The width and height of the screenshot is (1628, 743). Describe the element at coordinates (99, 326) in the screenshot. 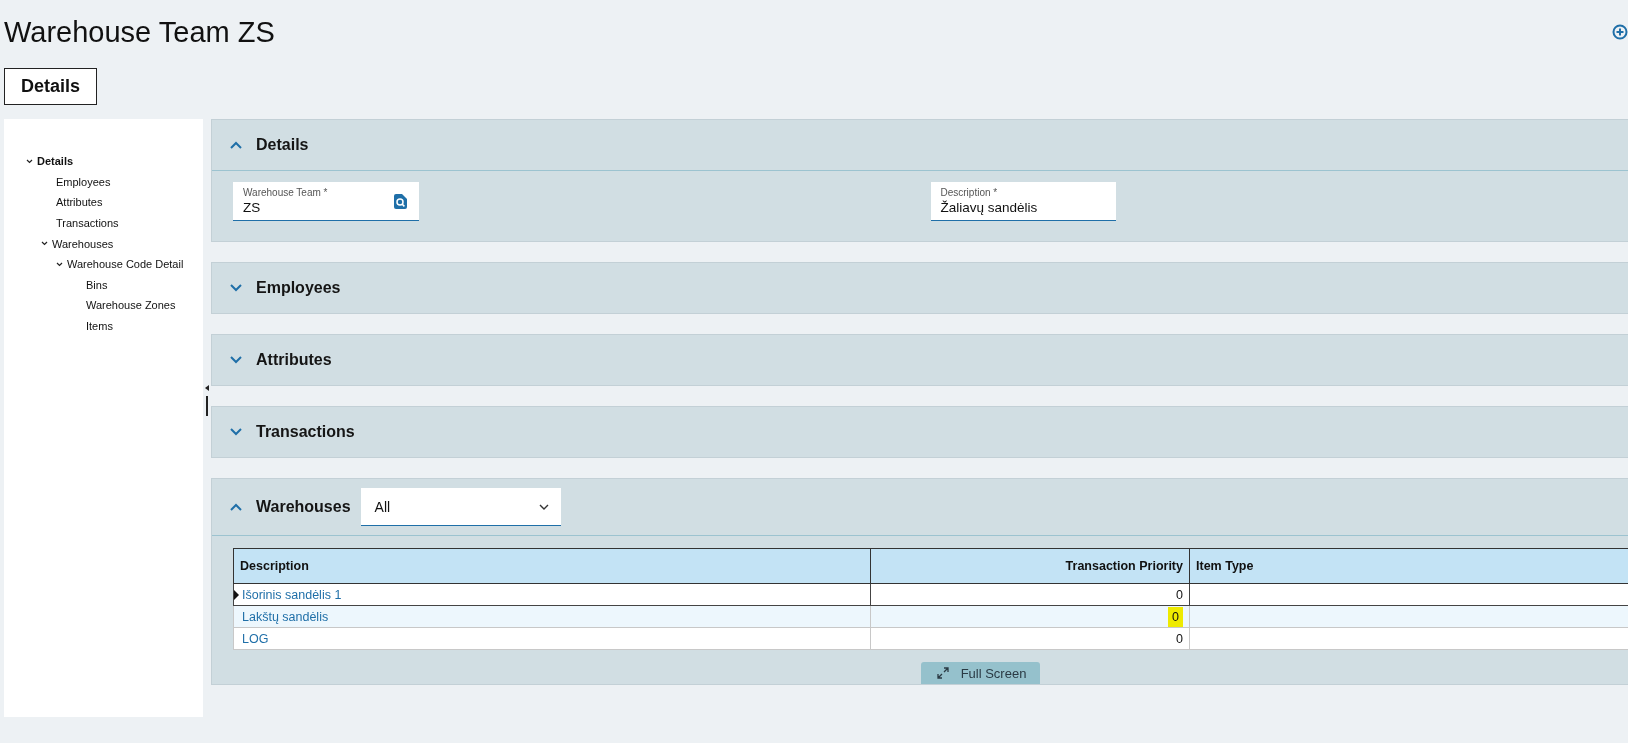

I see `tree-item: Items` at that location.